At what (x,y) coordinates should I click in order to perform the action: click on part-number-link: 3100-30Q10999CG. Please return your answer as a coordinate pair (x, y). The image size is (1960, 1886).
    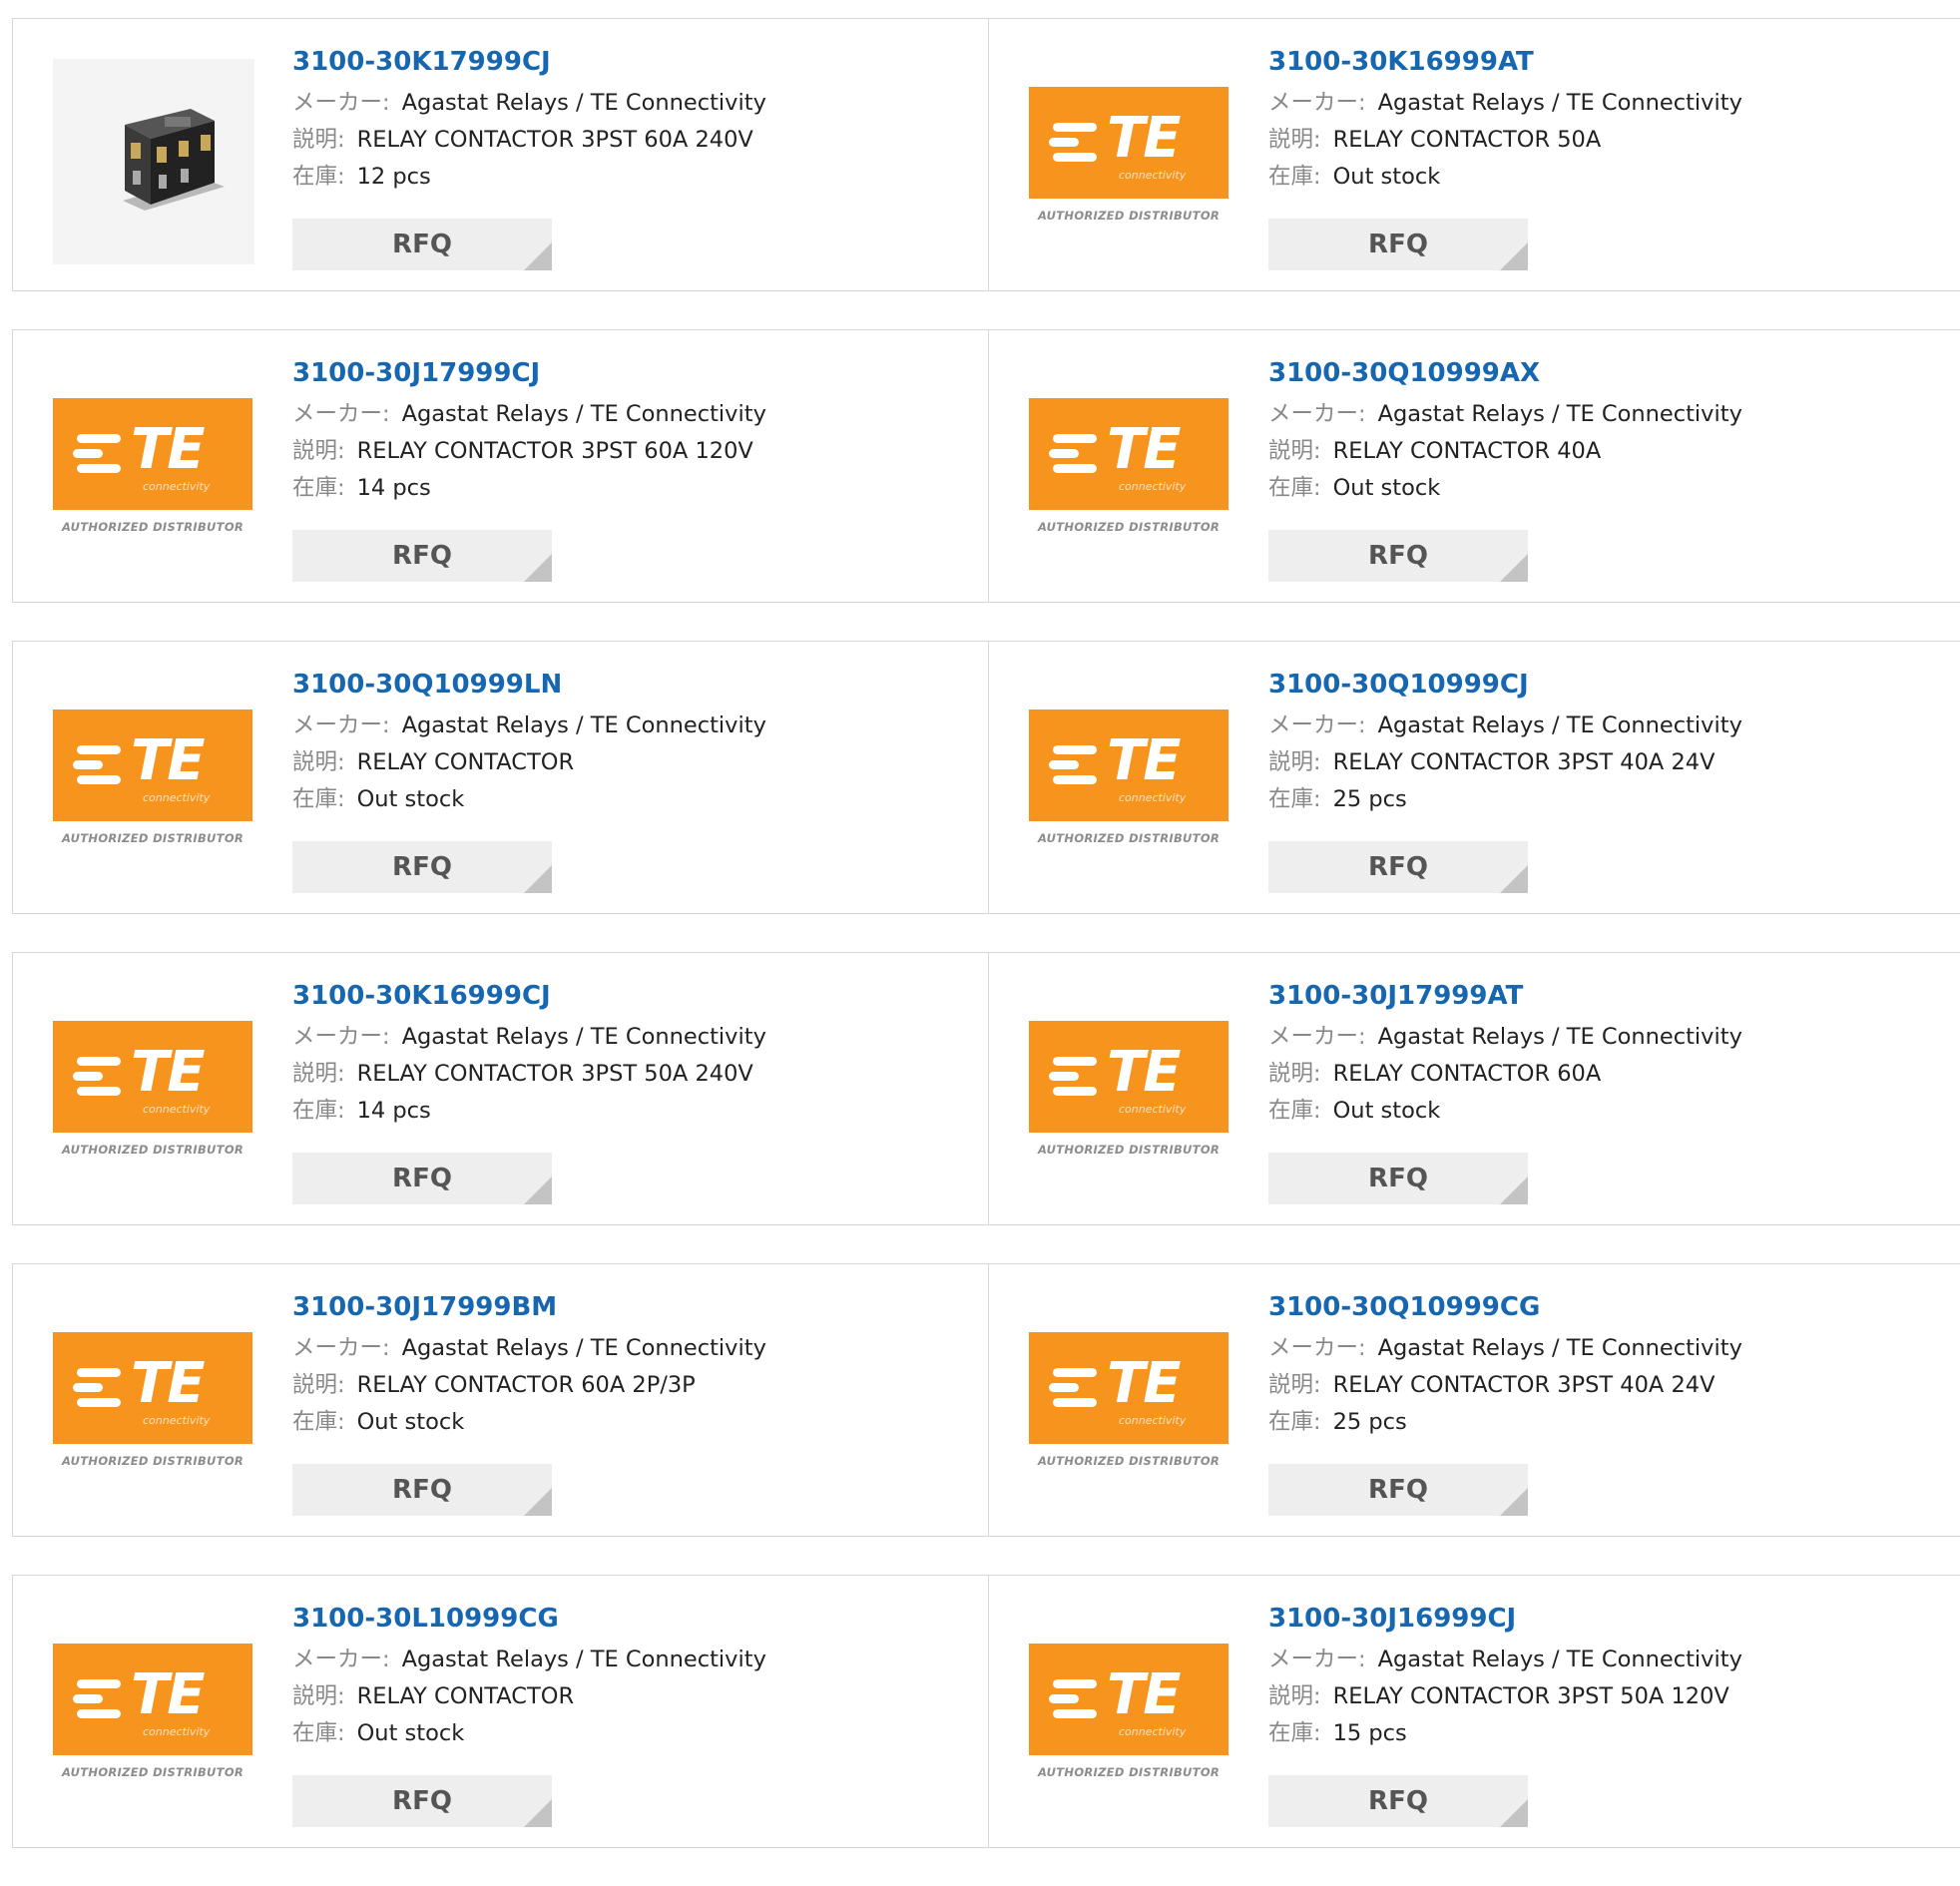
    Looking at the image, I should click on (1505, 1307).